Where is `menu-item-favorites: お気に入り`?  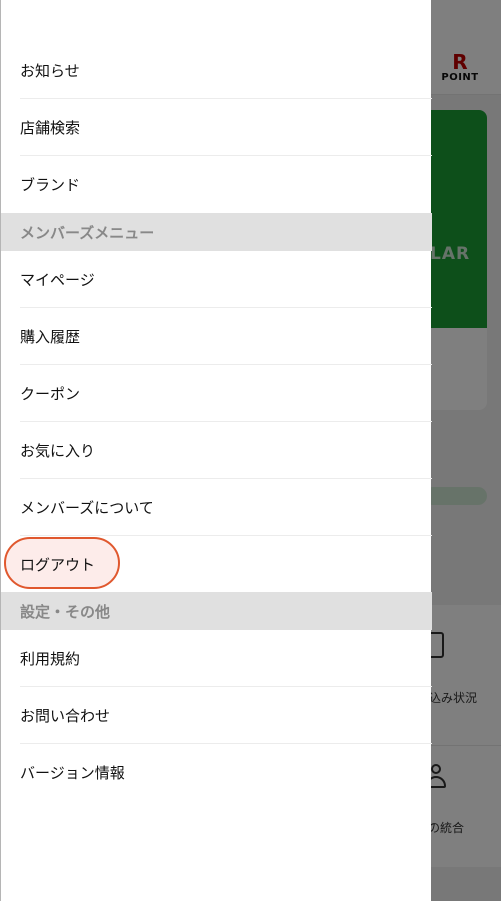
menu-item-favorites: お気に入り is located at coordinates (226, 450).